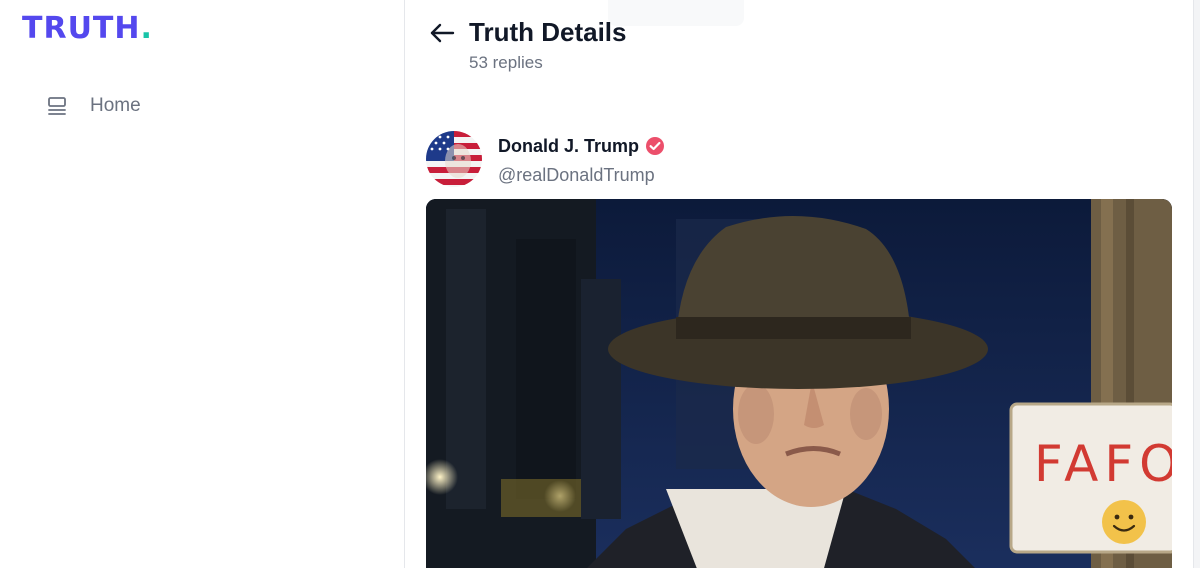  I want to click on logo-text: TRUTH, so click(81, 28).